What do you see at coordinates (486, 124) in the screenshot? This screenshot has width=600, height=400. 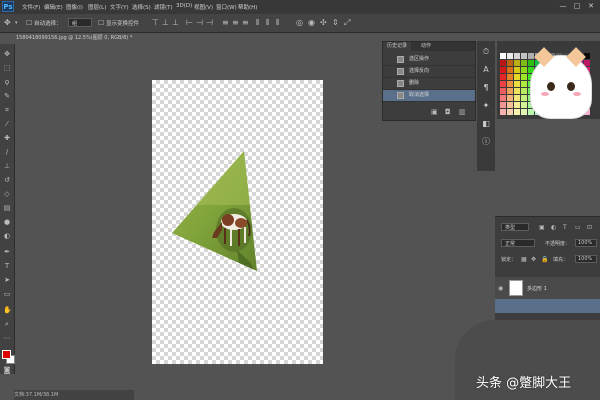 I see `adjust-panel-icon: ◧` at bounding box center [486, 124].